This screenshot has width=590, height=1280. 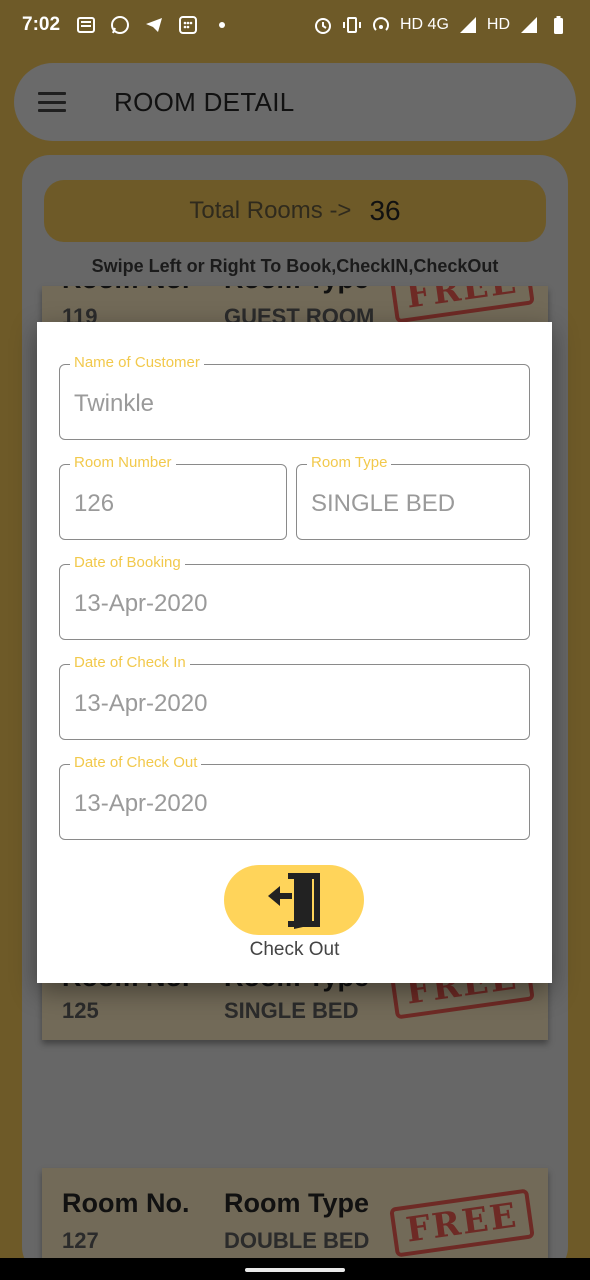 I want to click on total-rooms-label: Total Rooms ->, so click(x=270, y=210).